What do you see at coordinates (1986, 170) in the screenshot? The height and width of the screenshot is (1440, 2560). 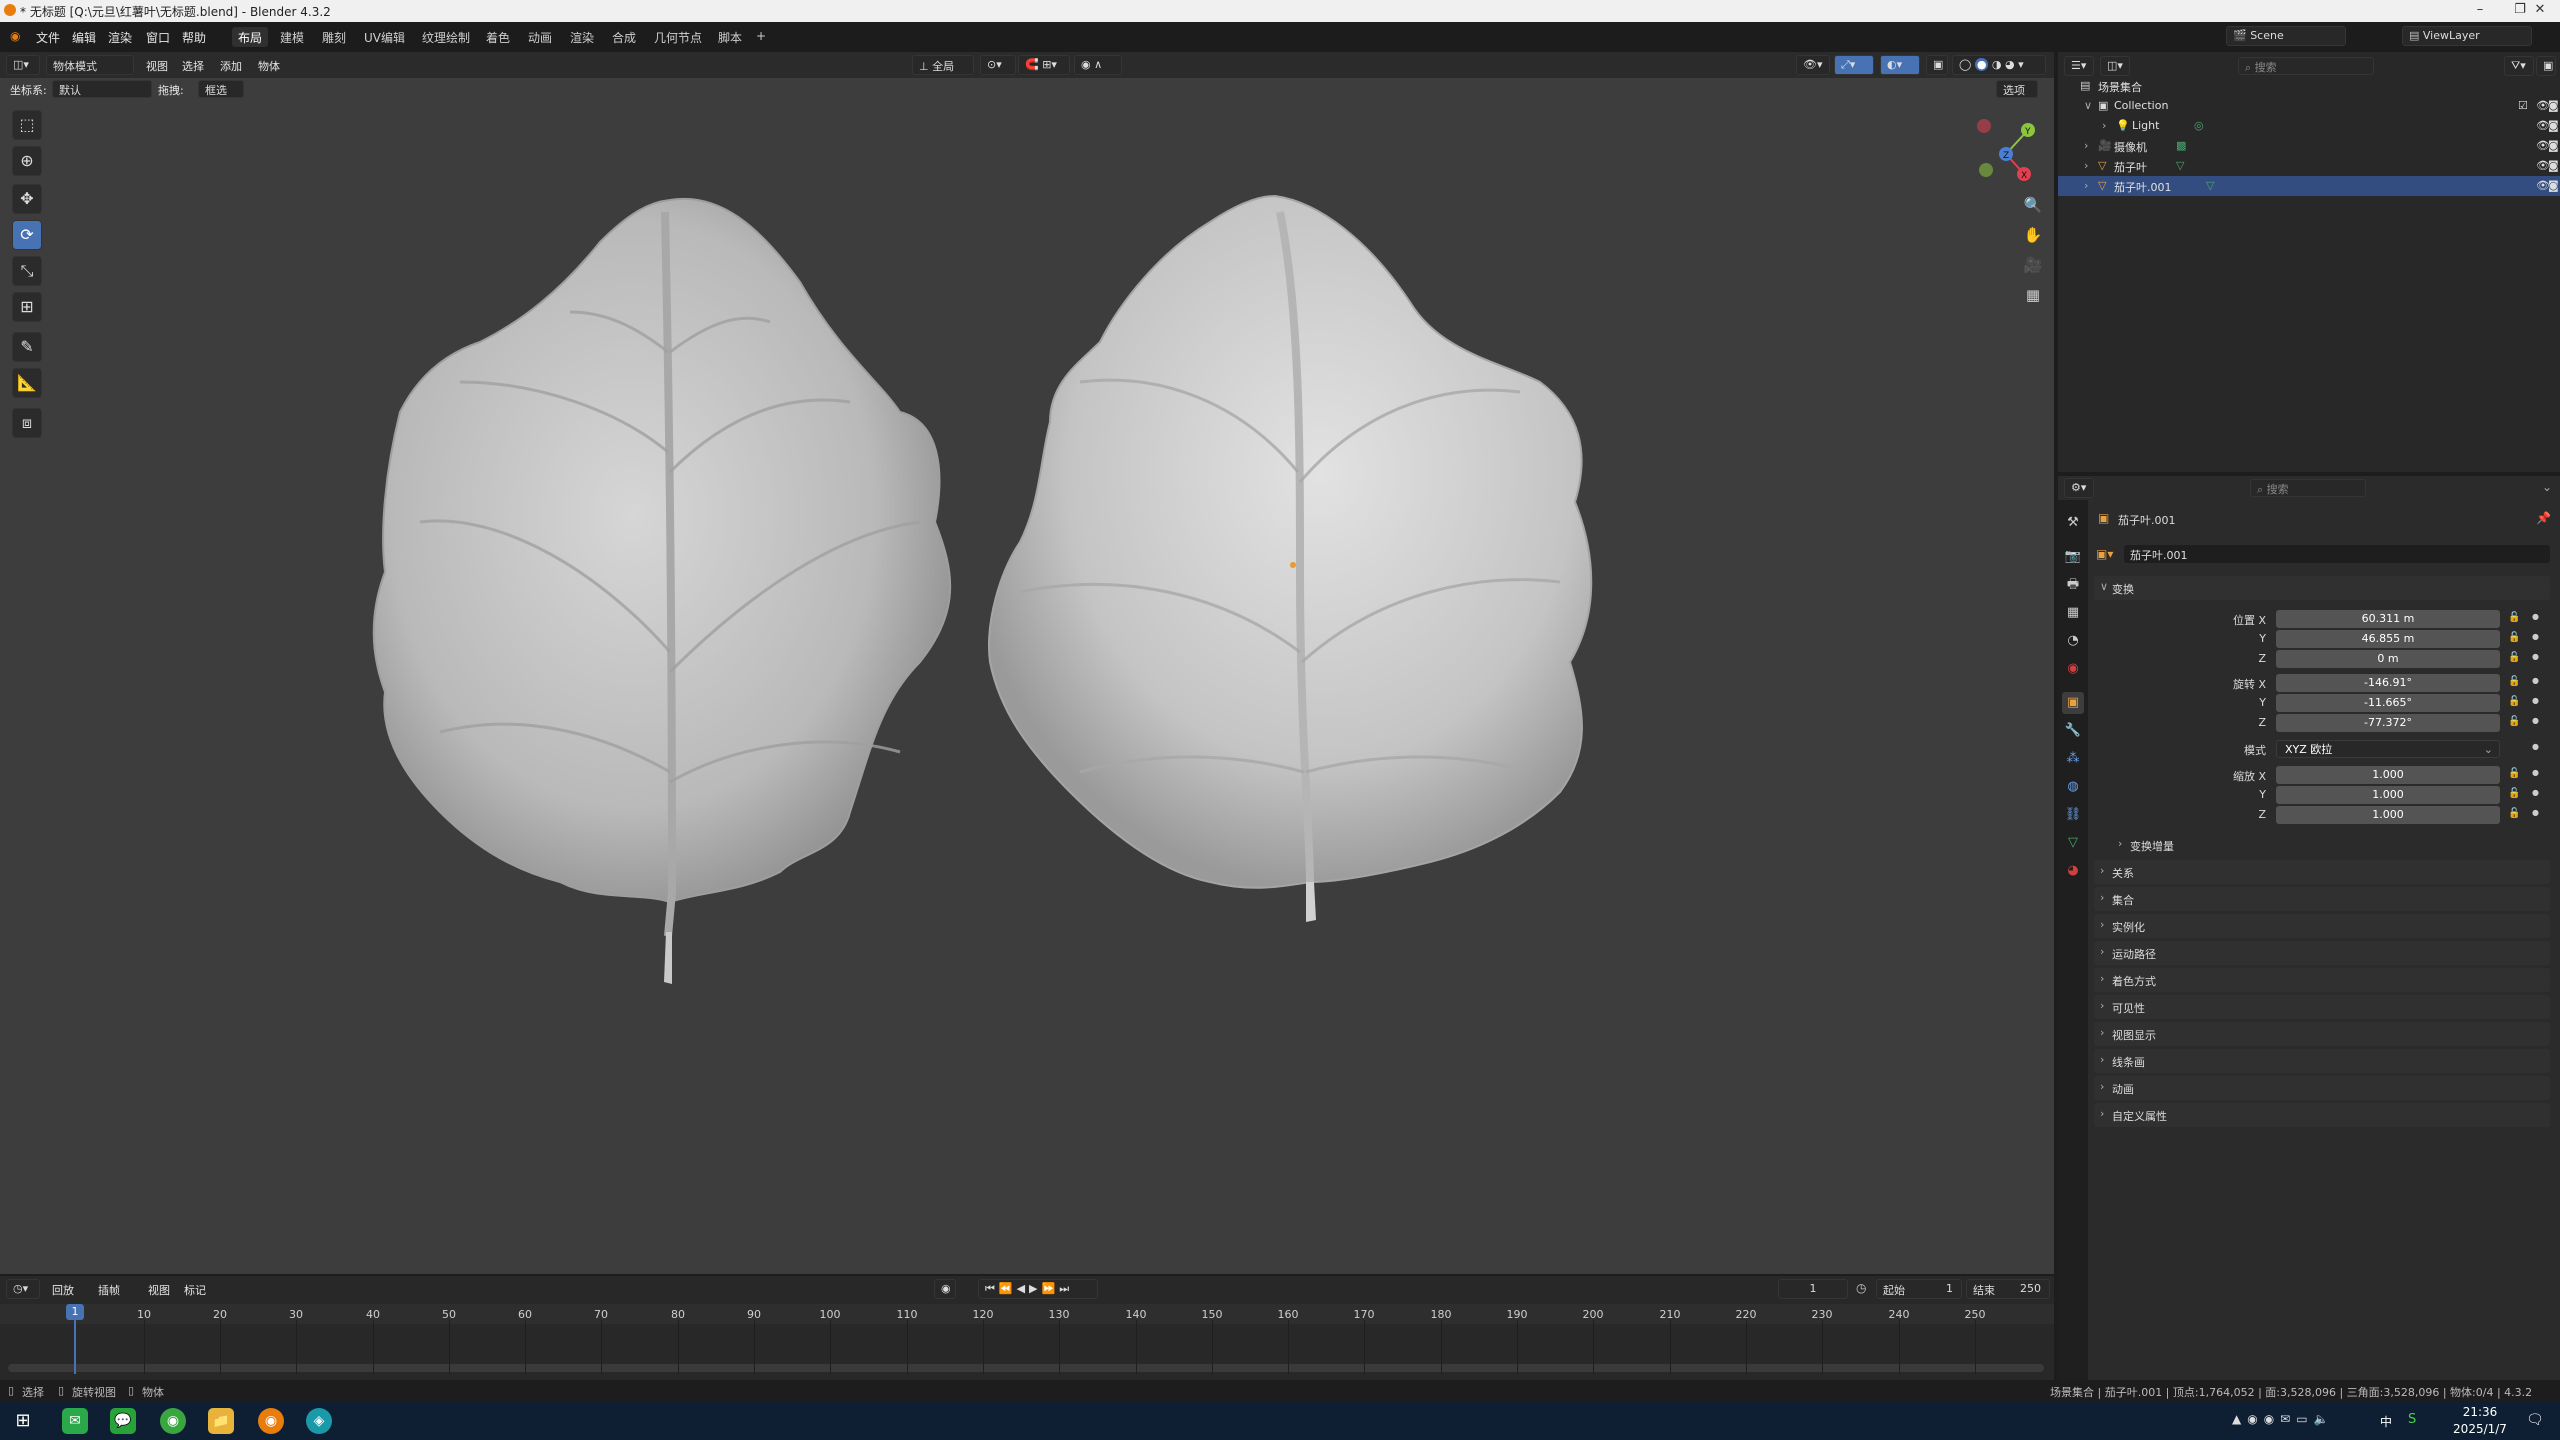 I see `gizmo-neg-y` at bounding box center [1986, 170].